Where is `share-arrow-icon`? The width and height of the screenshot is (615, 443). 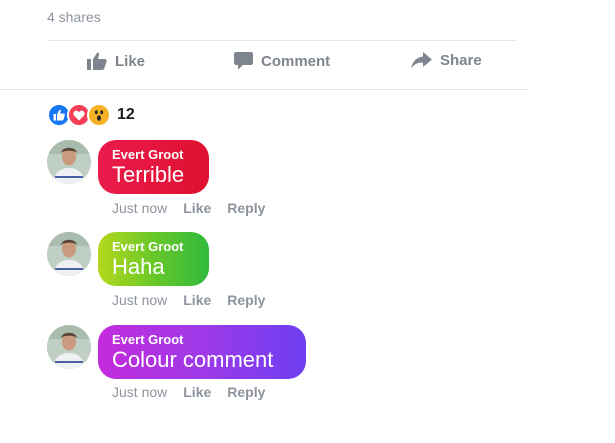
share-arrow-icon is located at coordinates (421, 60).